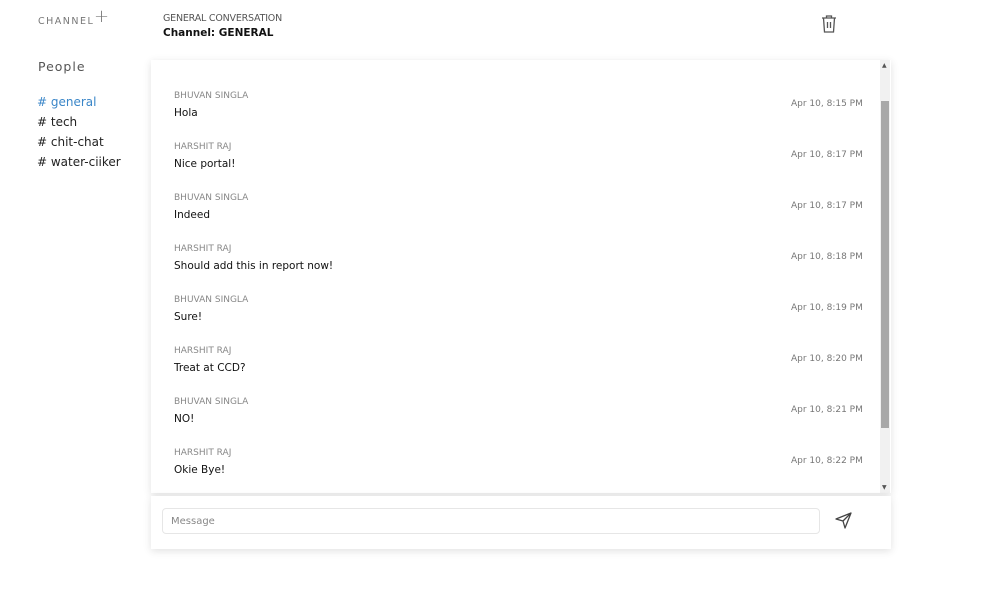  What do you see at coordinates (62, 66) in the screenshot?
I see `people-link: People` at bounding box center [62, 66].